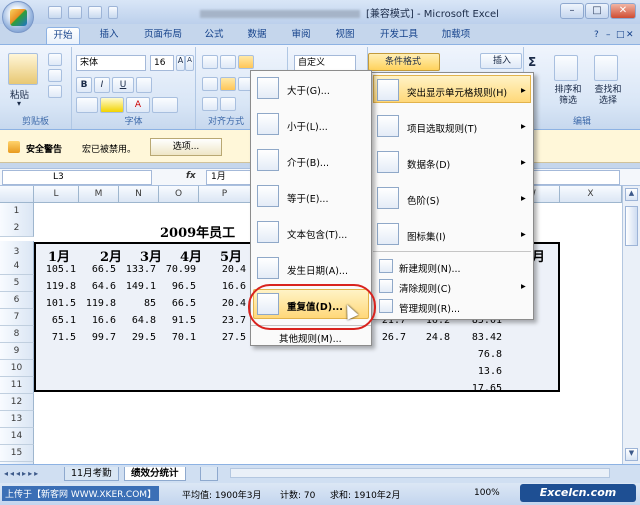 Image resolution: width=640 pixels, height=505 pixels. Describe the element at coordinates (55, 75) in the screenshot. I see `copy-icon` at that location.